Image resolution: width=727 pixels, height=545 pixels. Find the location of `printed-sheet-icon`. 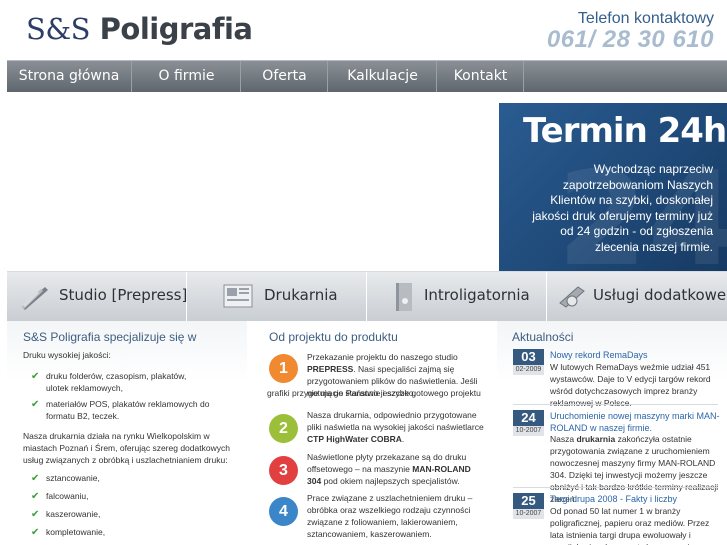

printed-sheet-icon is located at coordinates (238, 296).